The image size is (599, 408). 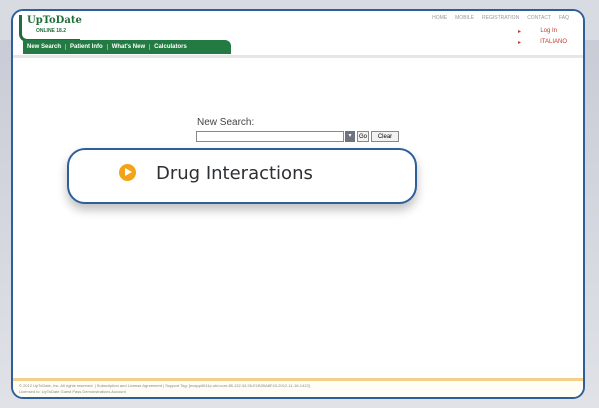 I want to click on drug-interactions-callout: Drug Interactions, so click(x=242, y=176).